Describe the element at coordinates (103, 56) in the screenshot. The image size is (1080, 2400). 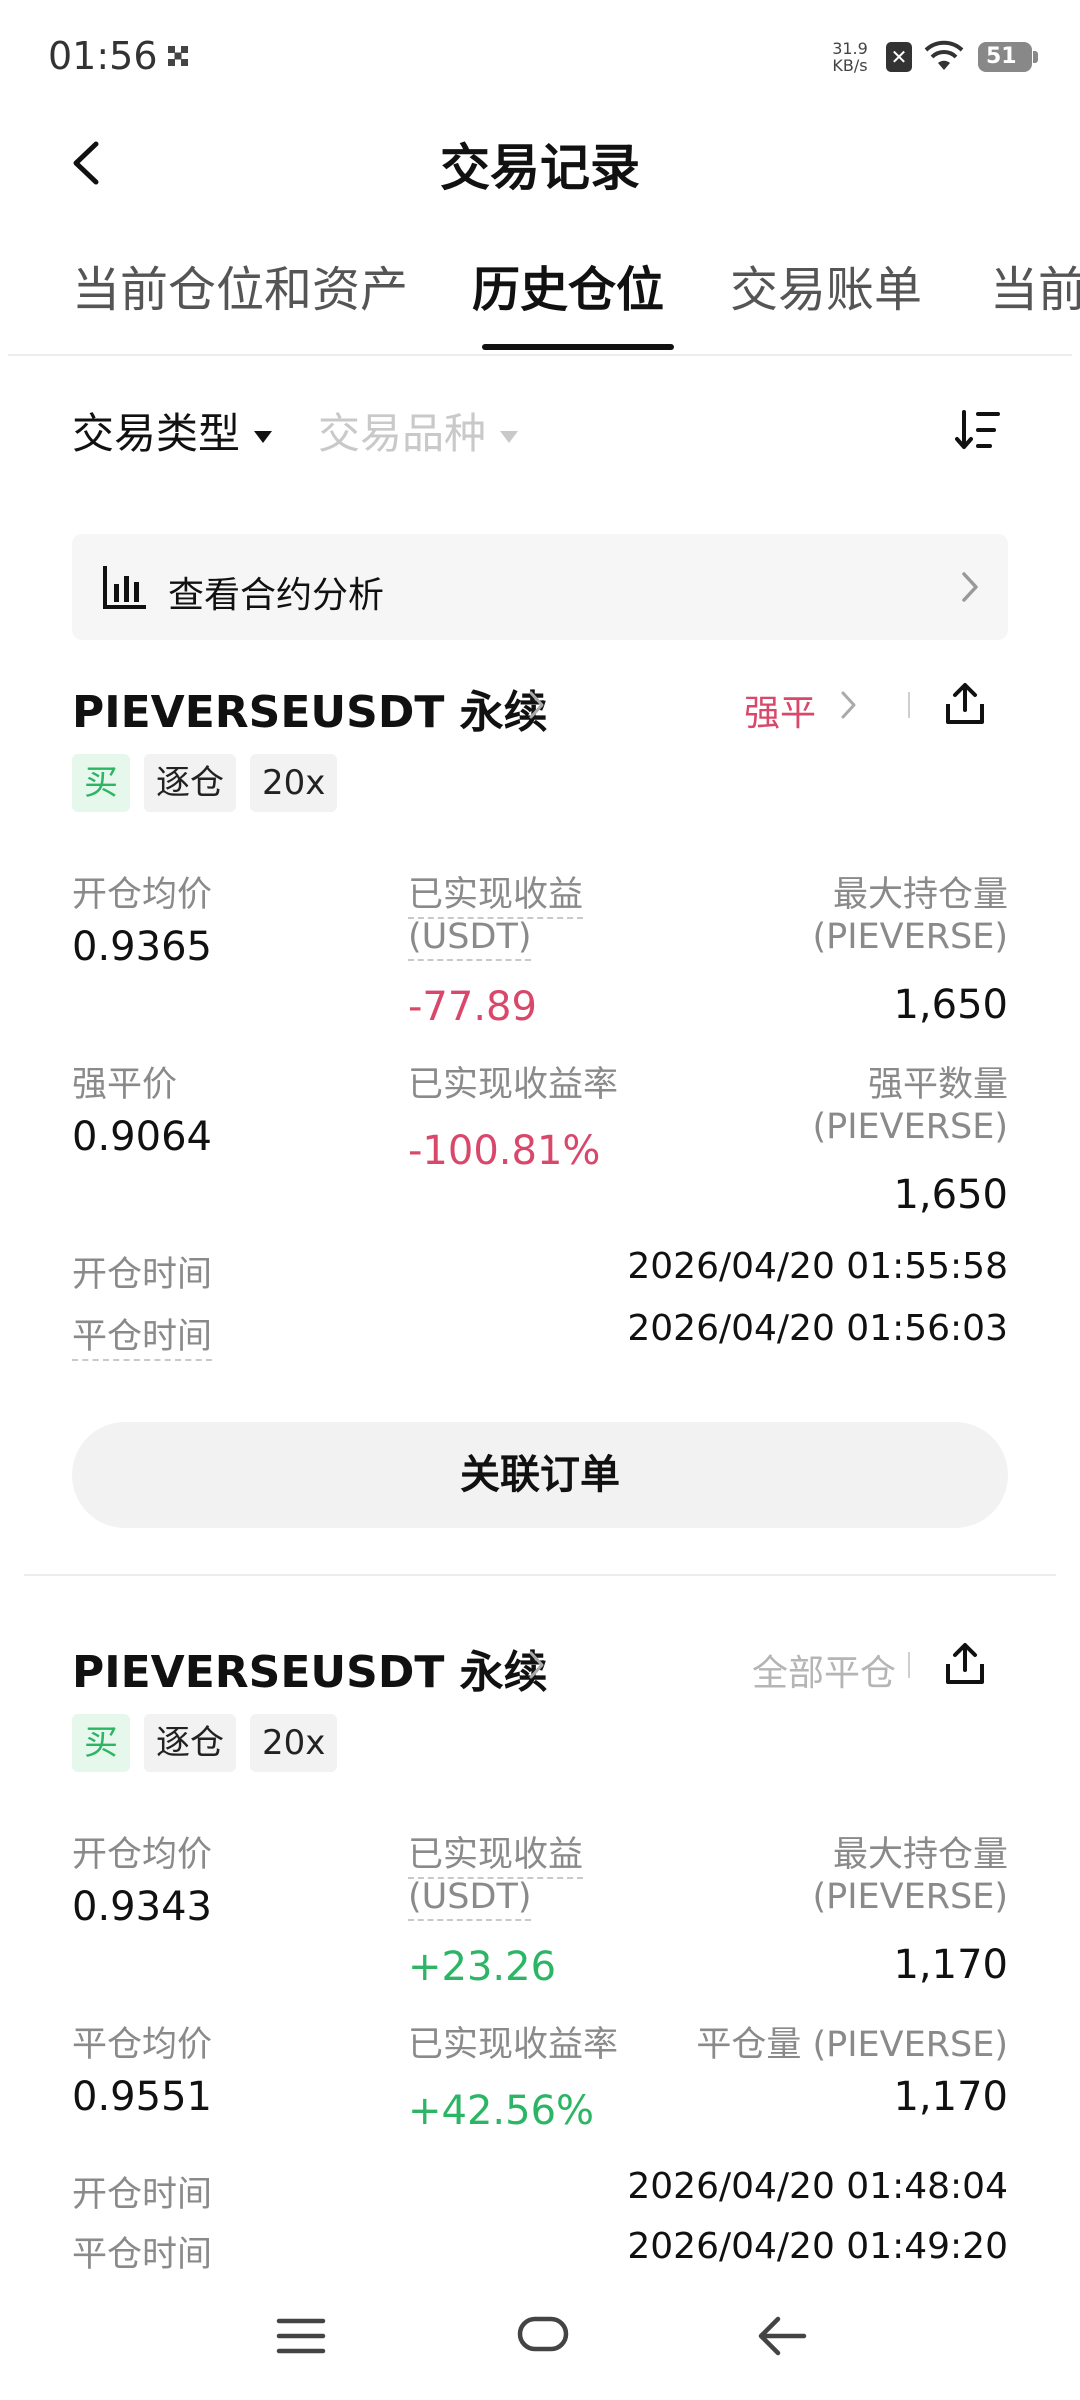
I see `status-time: 01:56` at that location.